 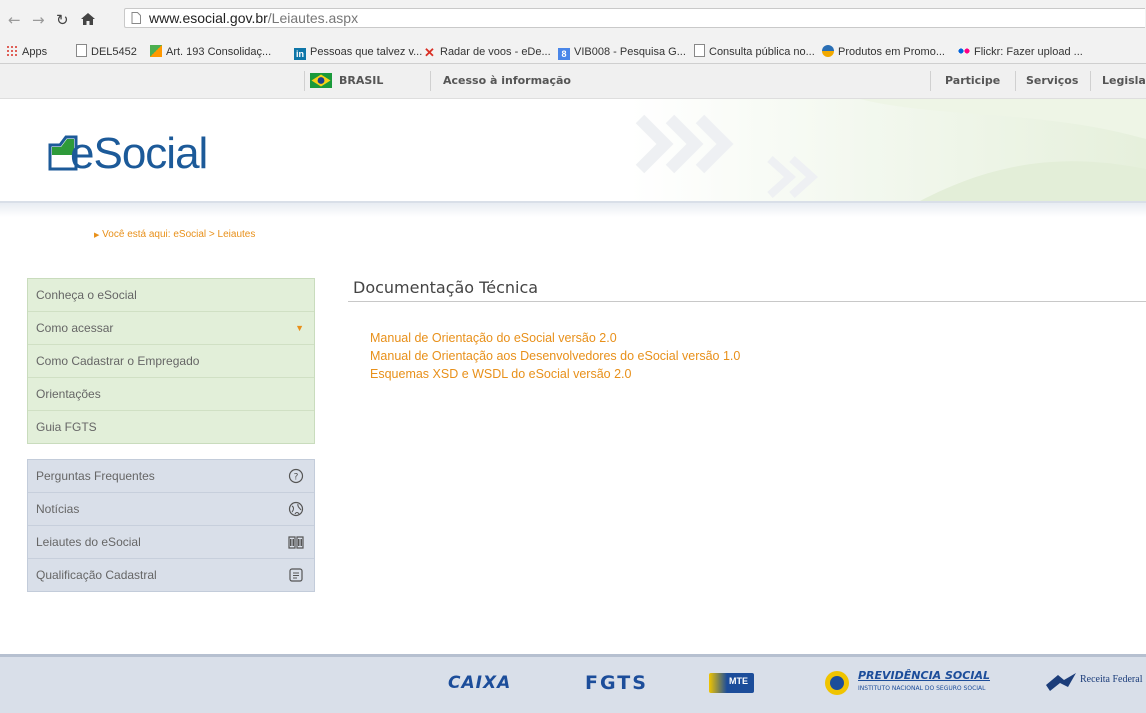 What do you see at coordinates (922, 688) in the screenshot?
I see `inss-subtitle: INSTITUTO NACIONAL DO SEGURO SOCIAL` at bounding box center [922, 688].